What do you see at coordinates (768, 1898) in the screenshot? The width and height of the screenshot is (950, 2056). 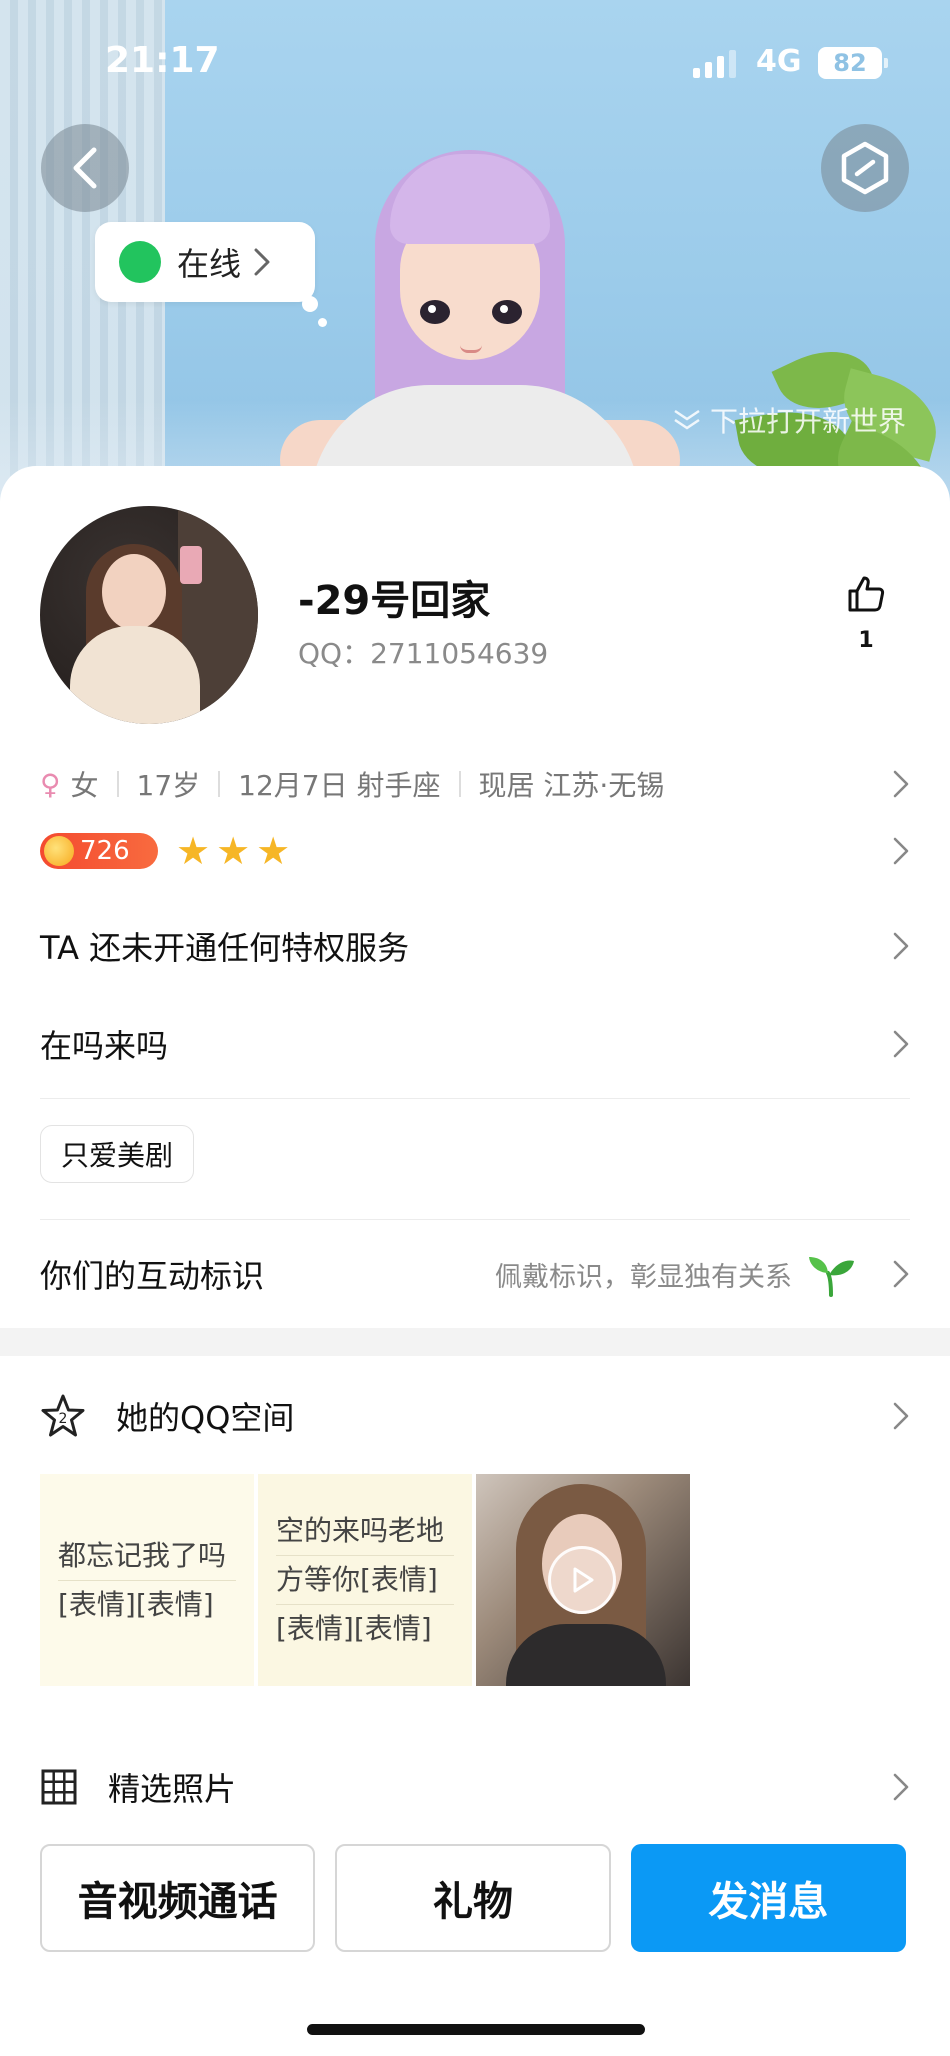 I see `send-message-button: 发消息` at bounding box center [768, 1898].